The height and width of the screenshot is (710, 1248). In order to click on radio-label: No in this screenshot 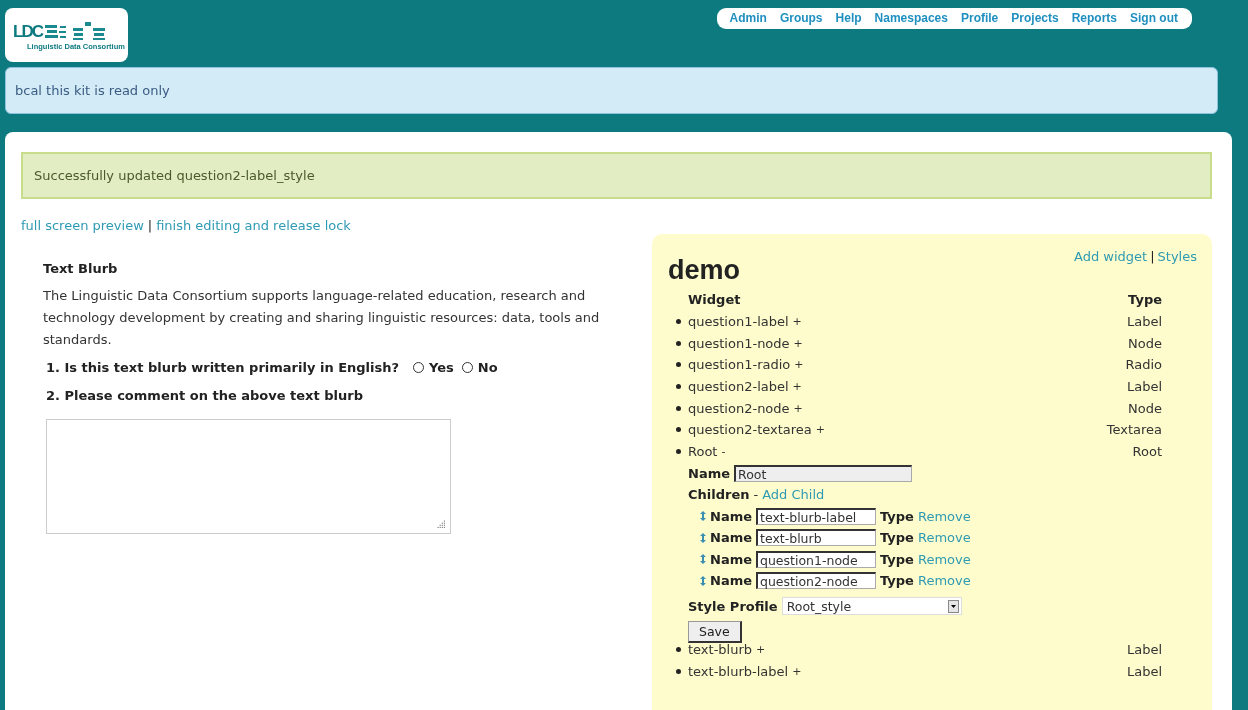, I will do `click(487, 367)`.